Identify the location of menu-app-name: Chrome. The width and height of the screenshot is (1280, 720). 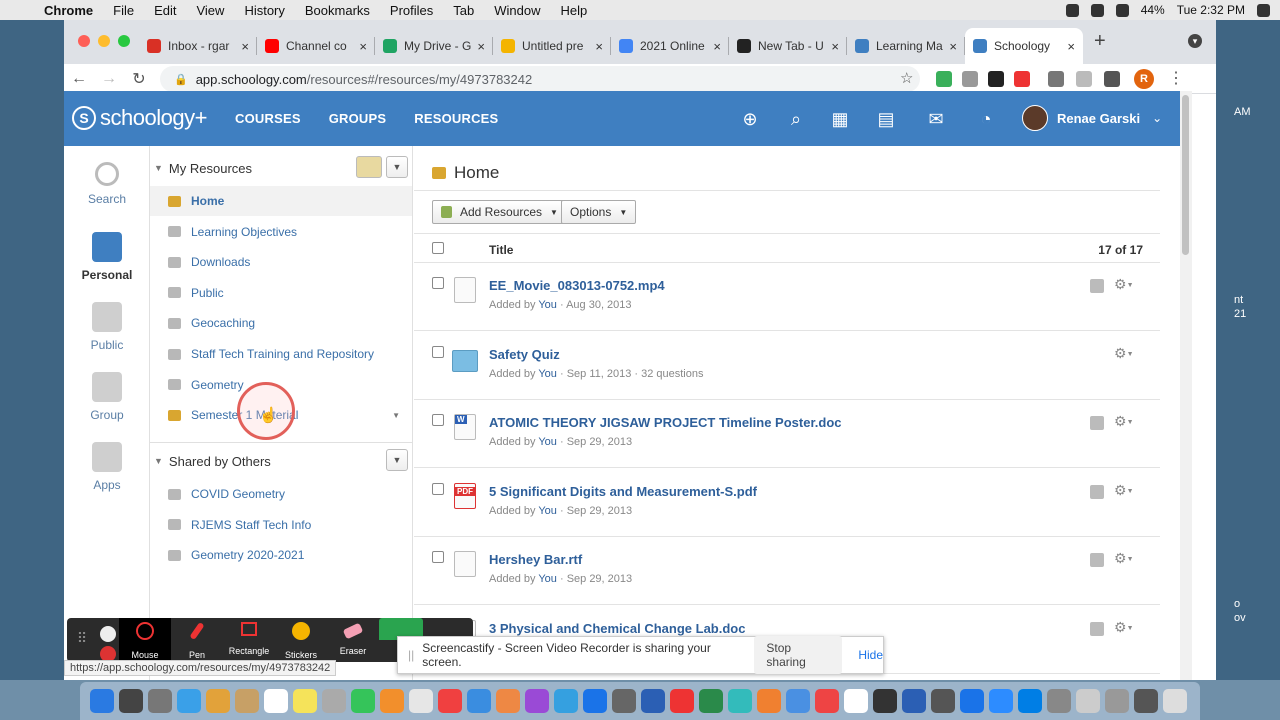
(68, 10).